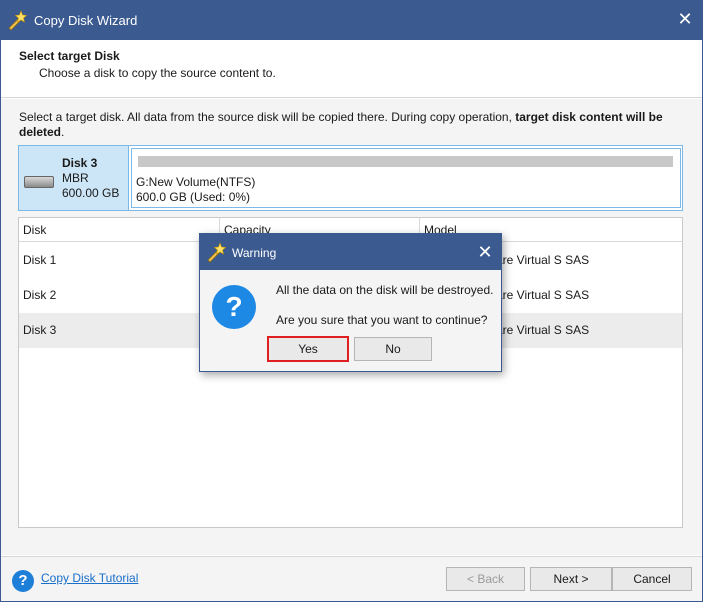  Describe the element at coordinates (91, 193) in the screenshot. I see `disk-size: 600.00 GB` at that location.